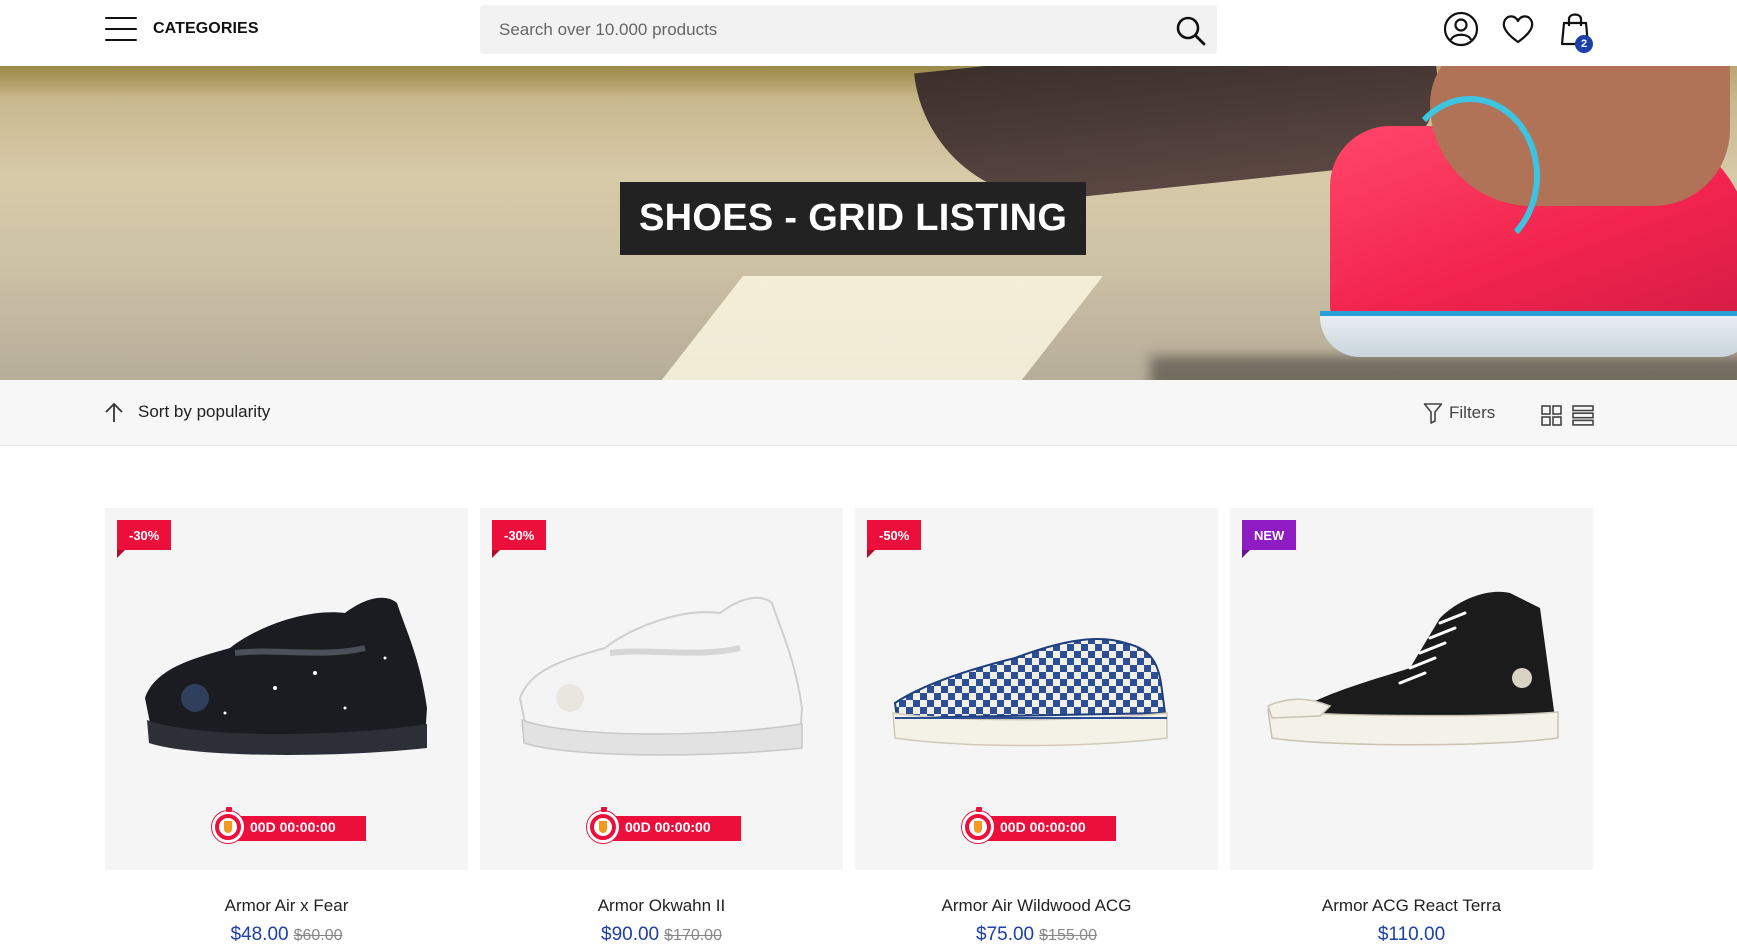 This screenshot has width=1737, height=947. Describe the element at coordinates (868, 413) in the screenshot. I see `listing-toolbar: Sort by popularity Filters` at that location.